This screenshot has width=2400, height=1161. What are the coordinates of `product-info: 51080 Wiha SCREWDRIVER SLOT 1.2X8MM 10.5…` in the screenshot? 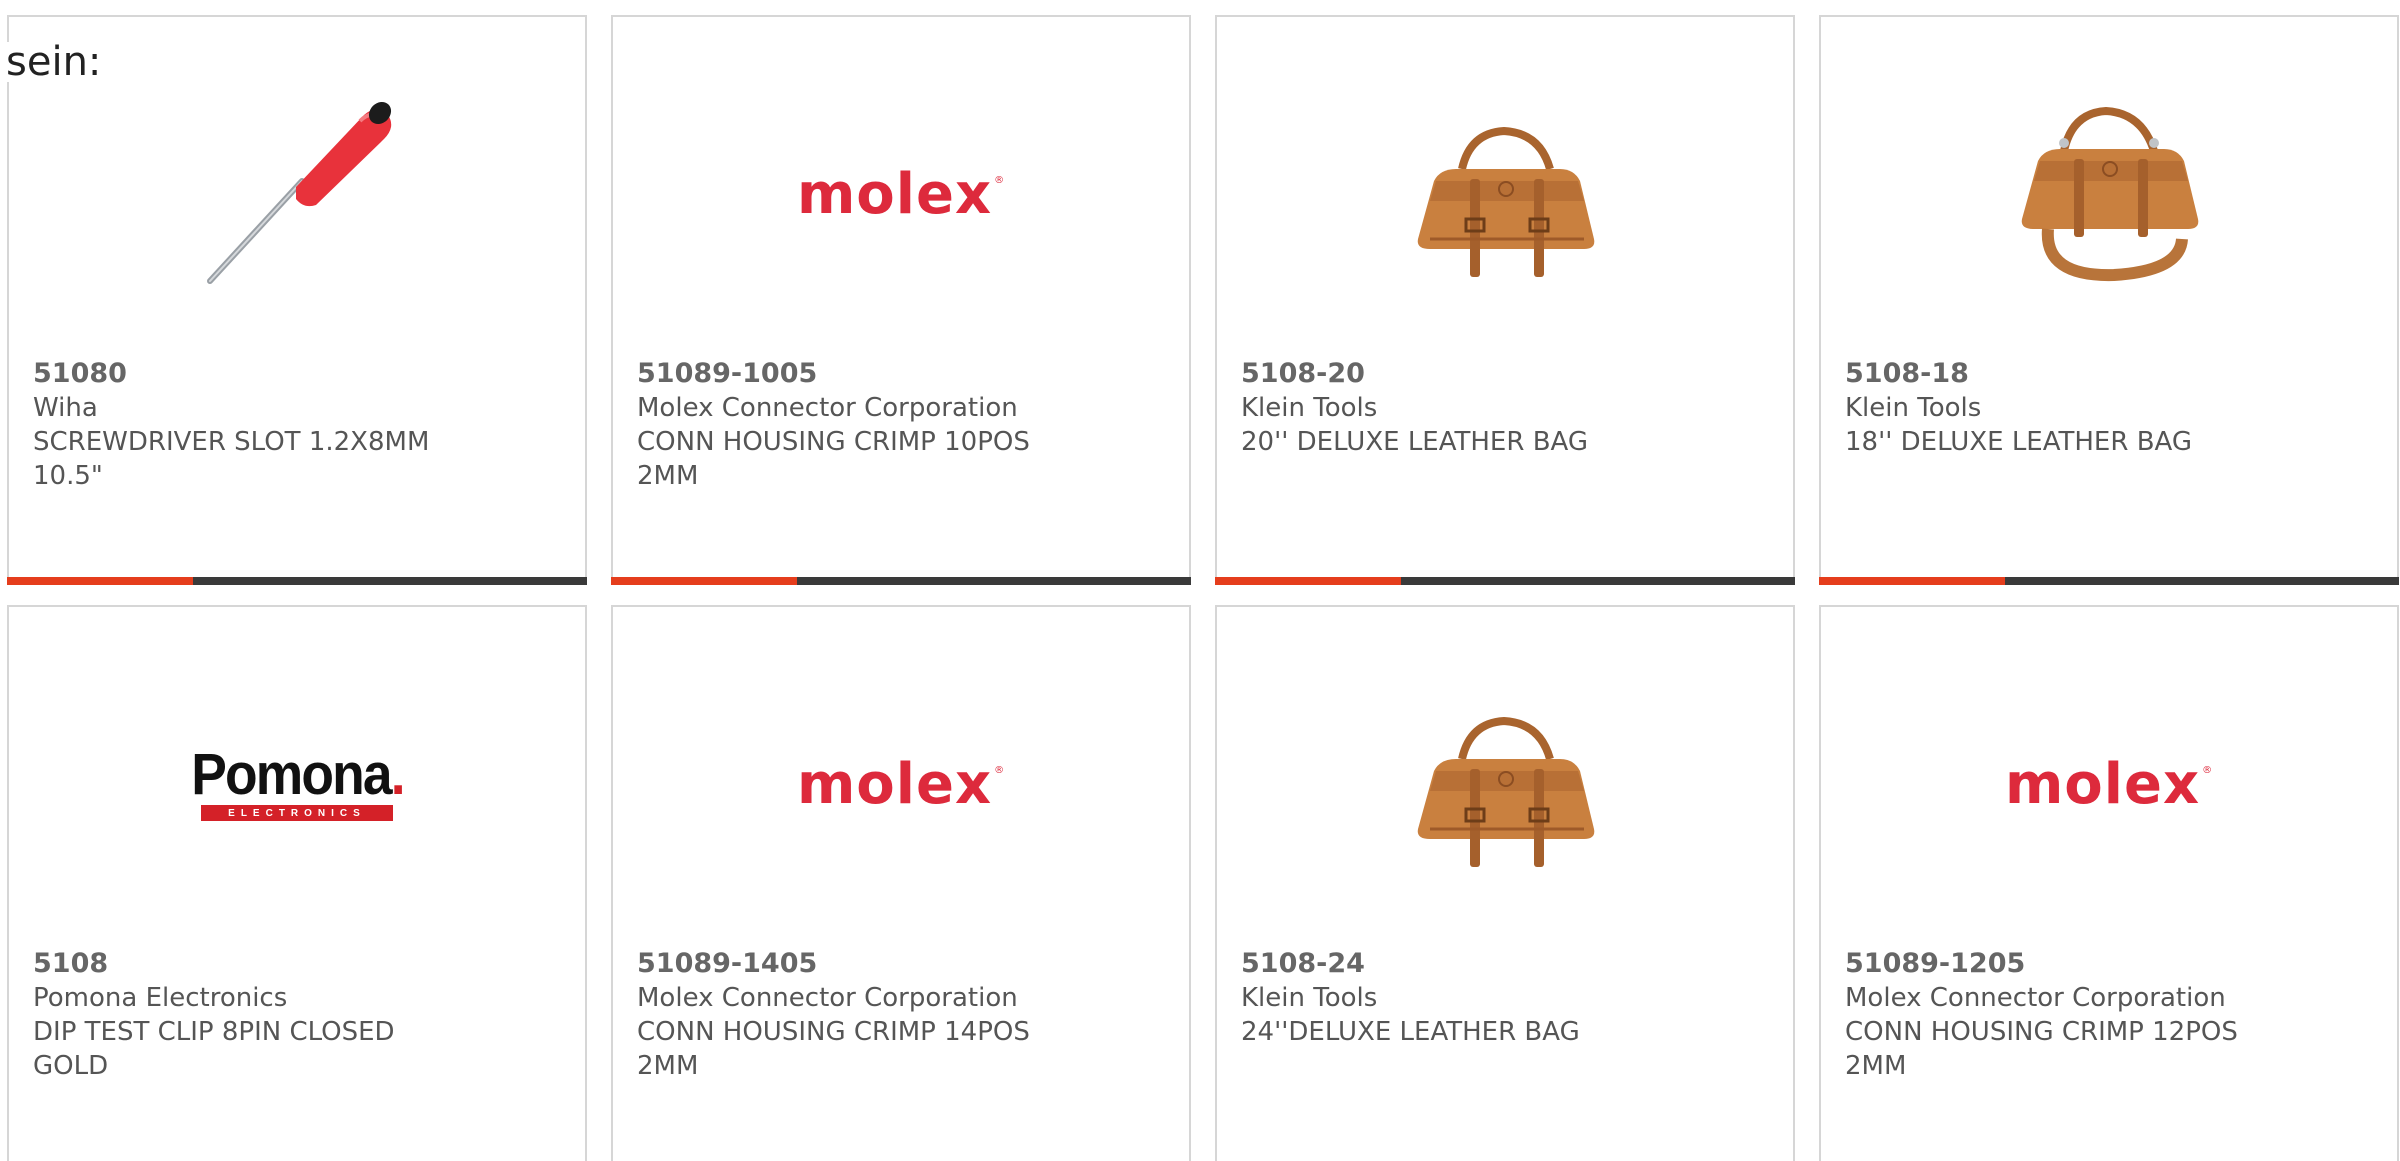 It's located at (239, 425).